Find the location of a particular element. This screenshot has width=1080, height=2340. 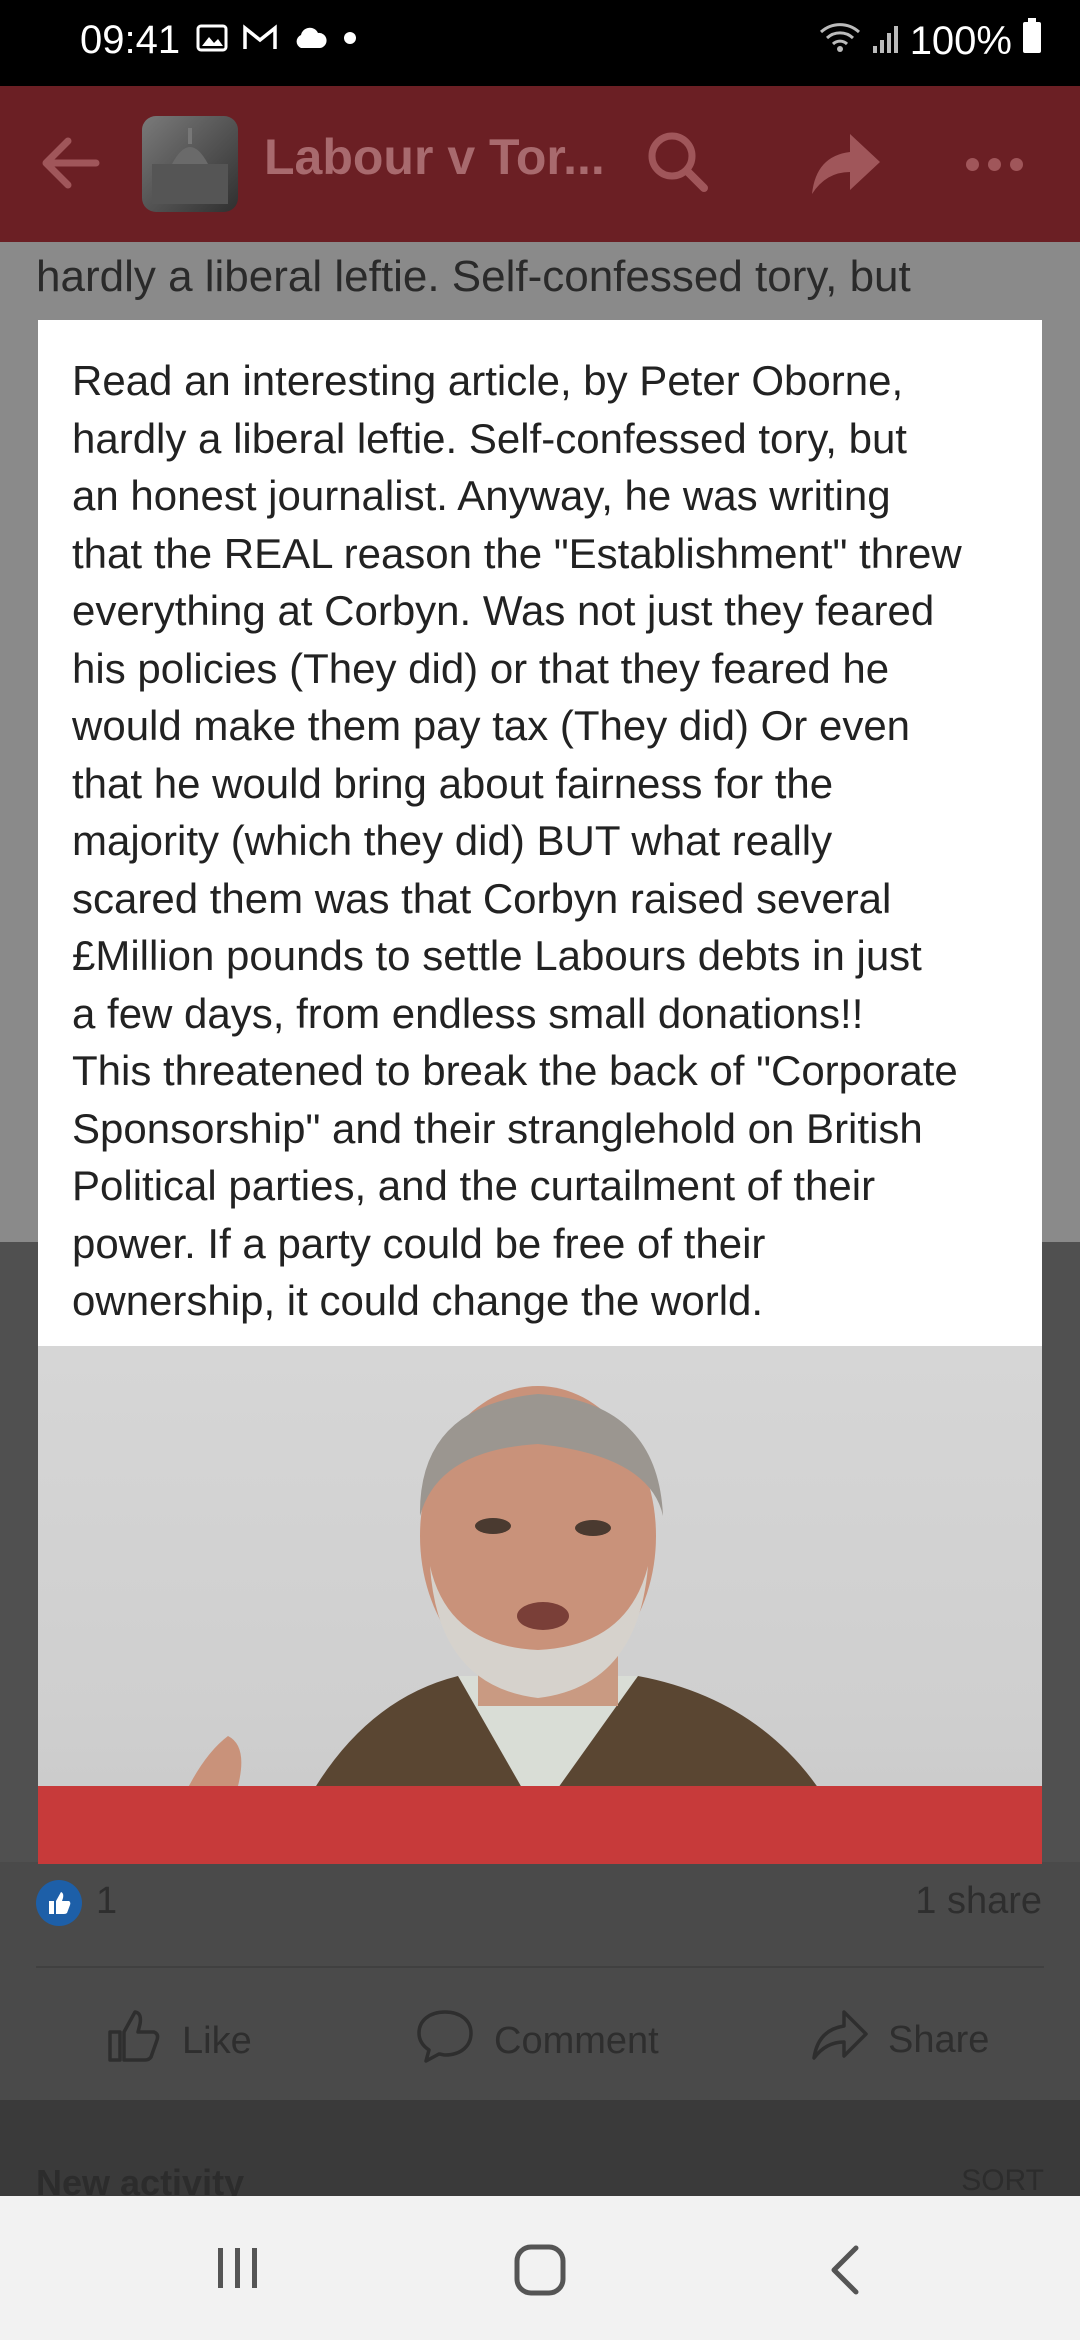

share-count: 1 share is located at coordinates (978, 1901).